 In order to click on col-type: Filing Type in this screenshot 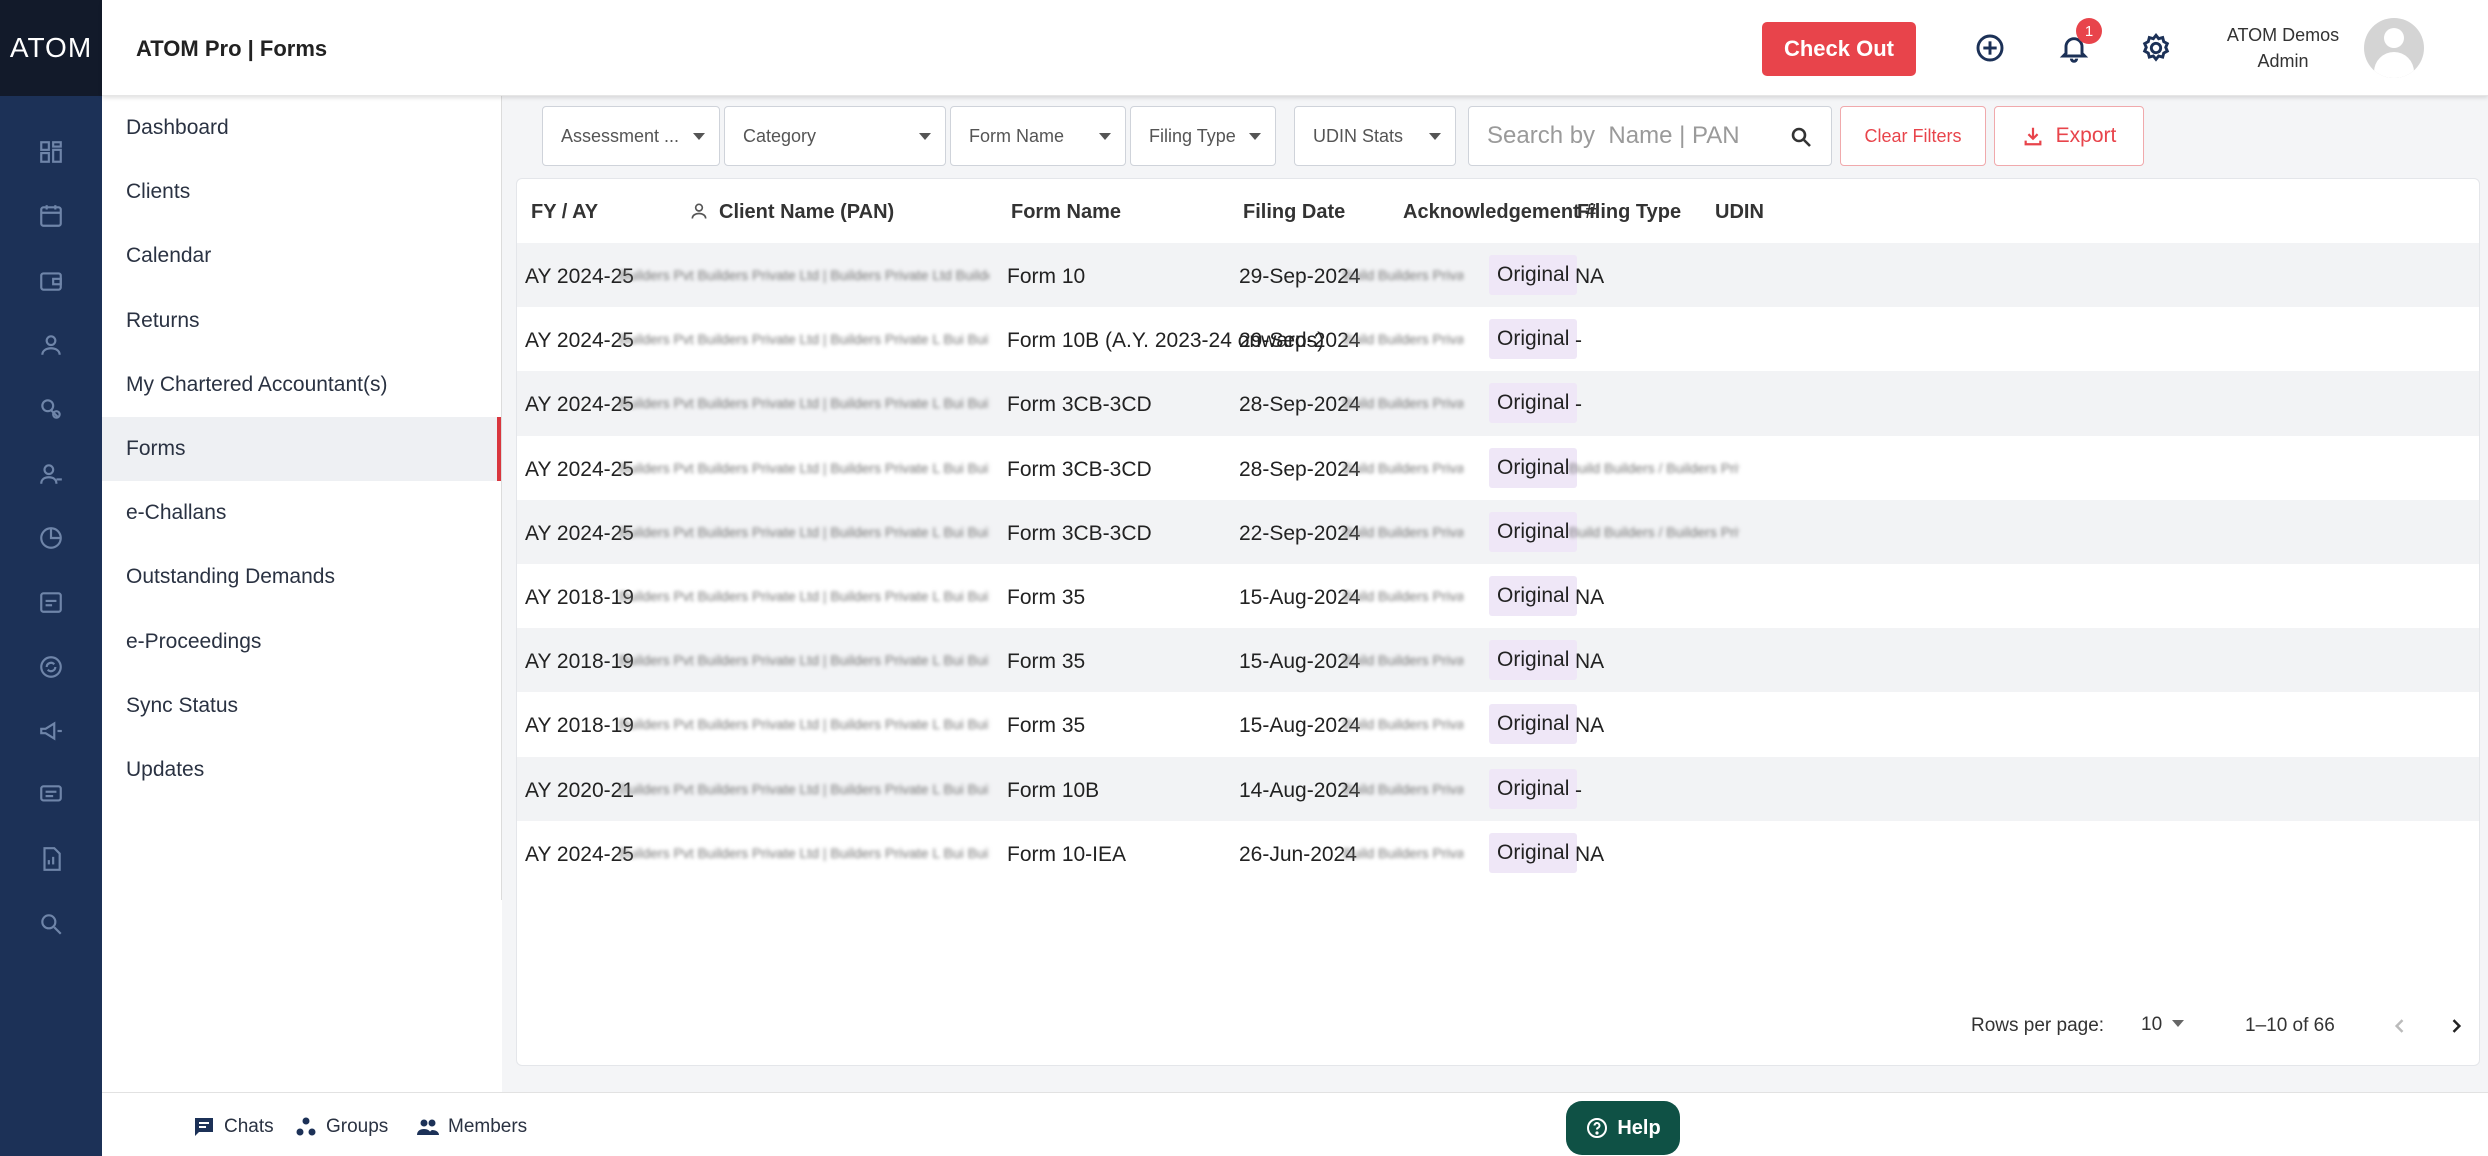, I will do `click(1629, 212)`.